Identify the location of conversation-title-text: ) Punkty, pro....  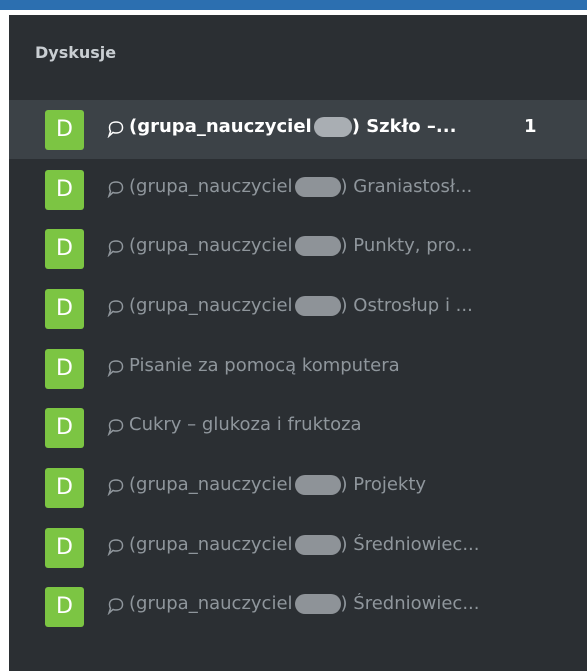
(406, 245).